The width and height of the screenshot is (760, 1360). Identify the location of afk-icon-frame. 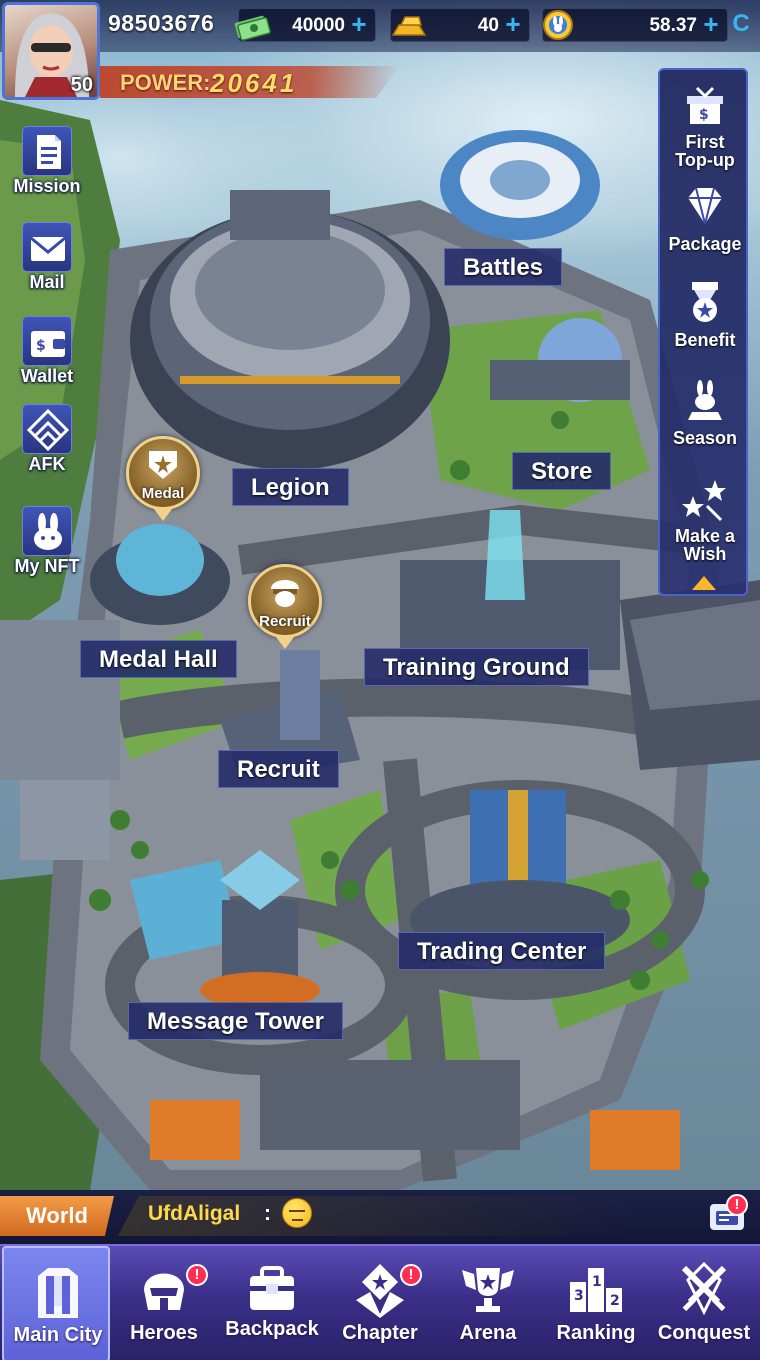
(47, 429).